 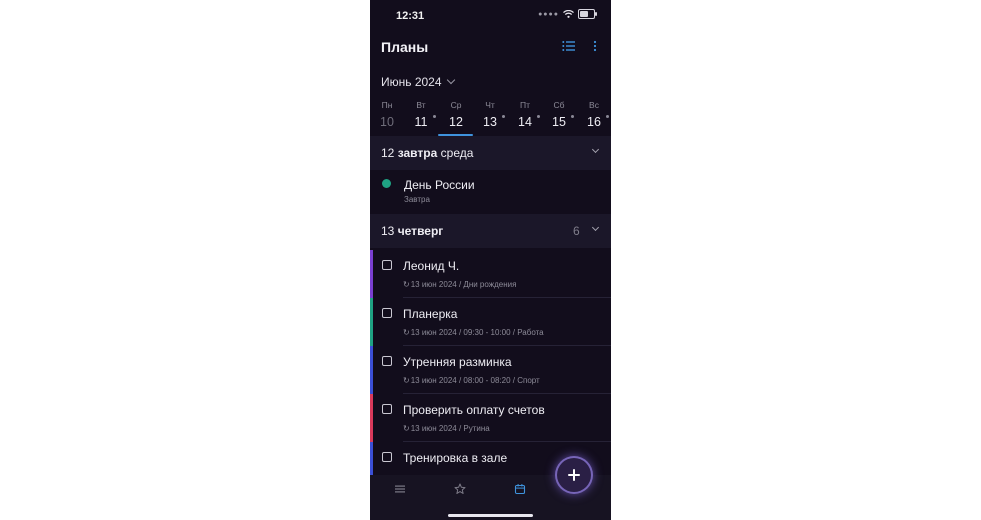 I want to click on status-icons: ●●●●, so click(x=567, y=14).